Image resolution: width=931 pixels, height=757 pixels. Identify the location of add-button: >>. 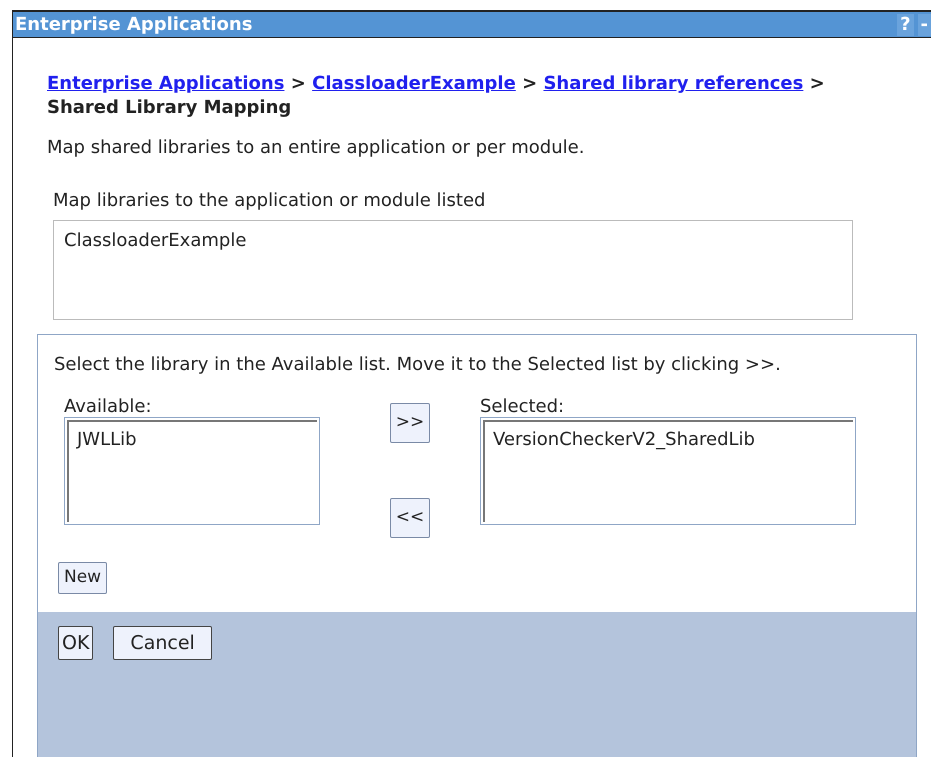
(410, 423).